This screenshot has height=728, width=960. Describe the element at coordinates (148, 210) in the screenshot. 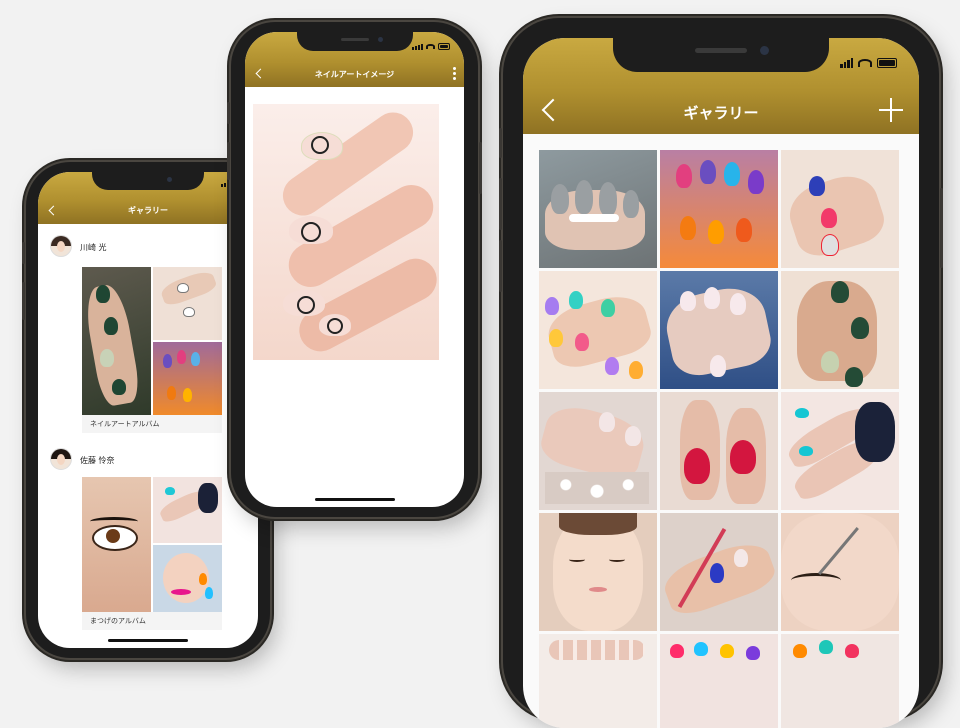

I see `nav-title-left: ギャラリー` at that location.